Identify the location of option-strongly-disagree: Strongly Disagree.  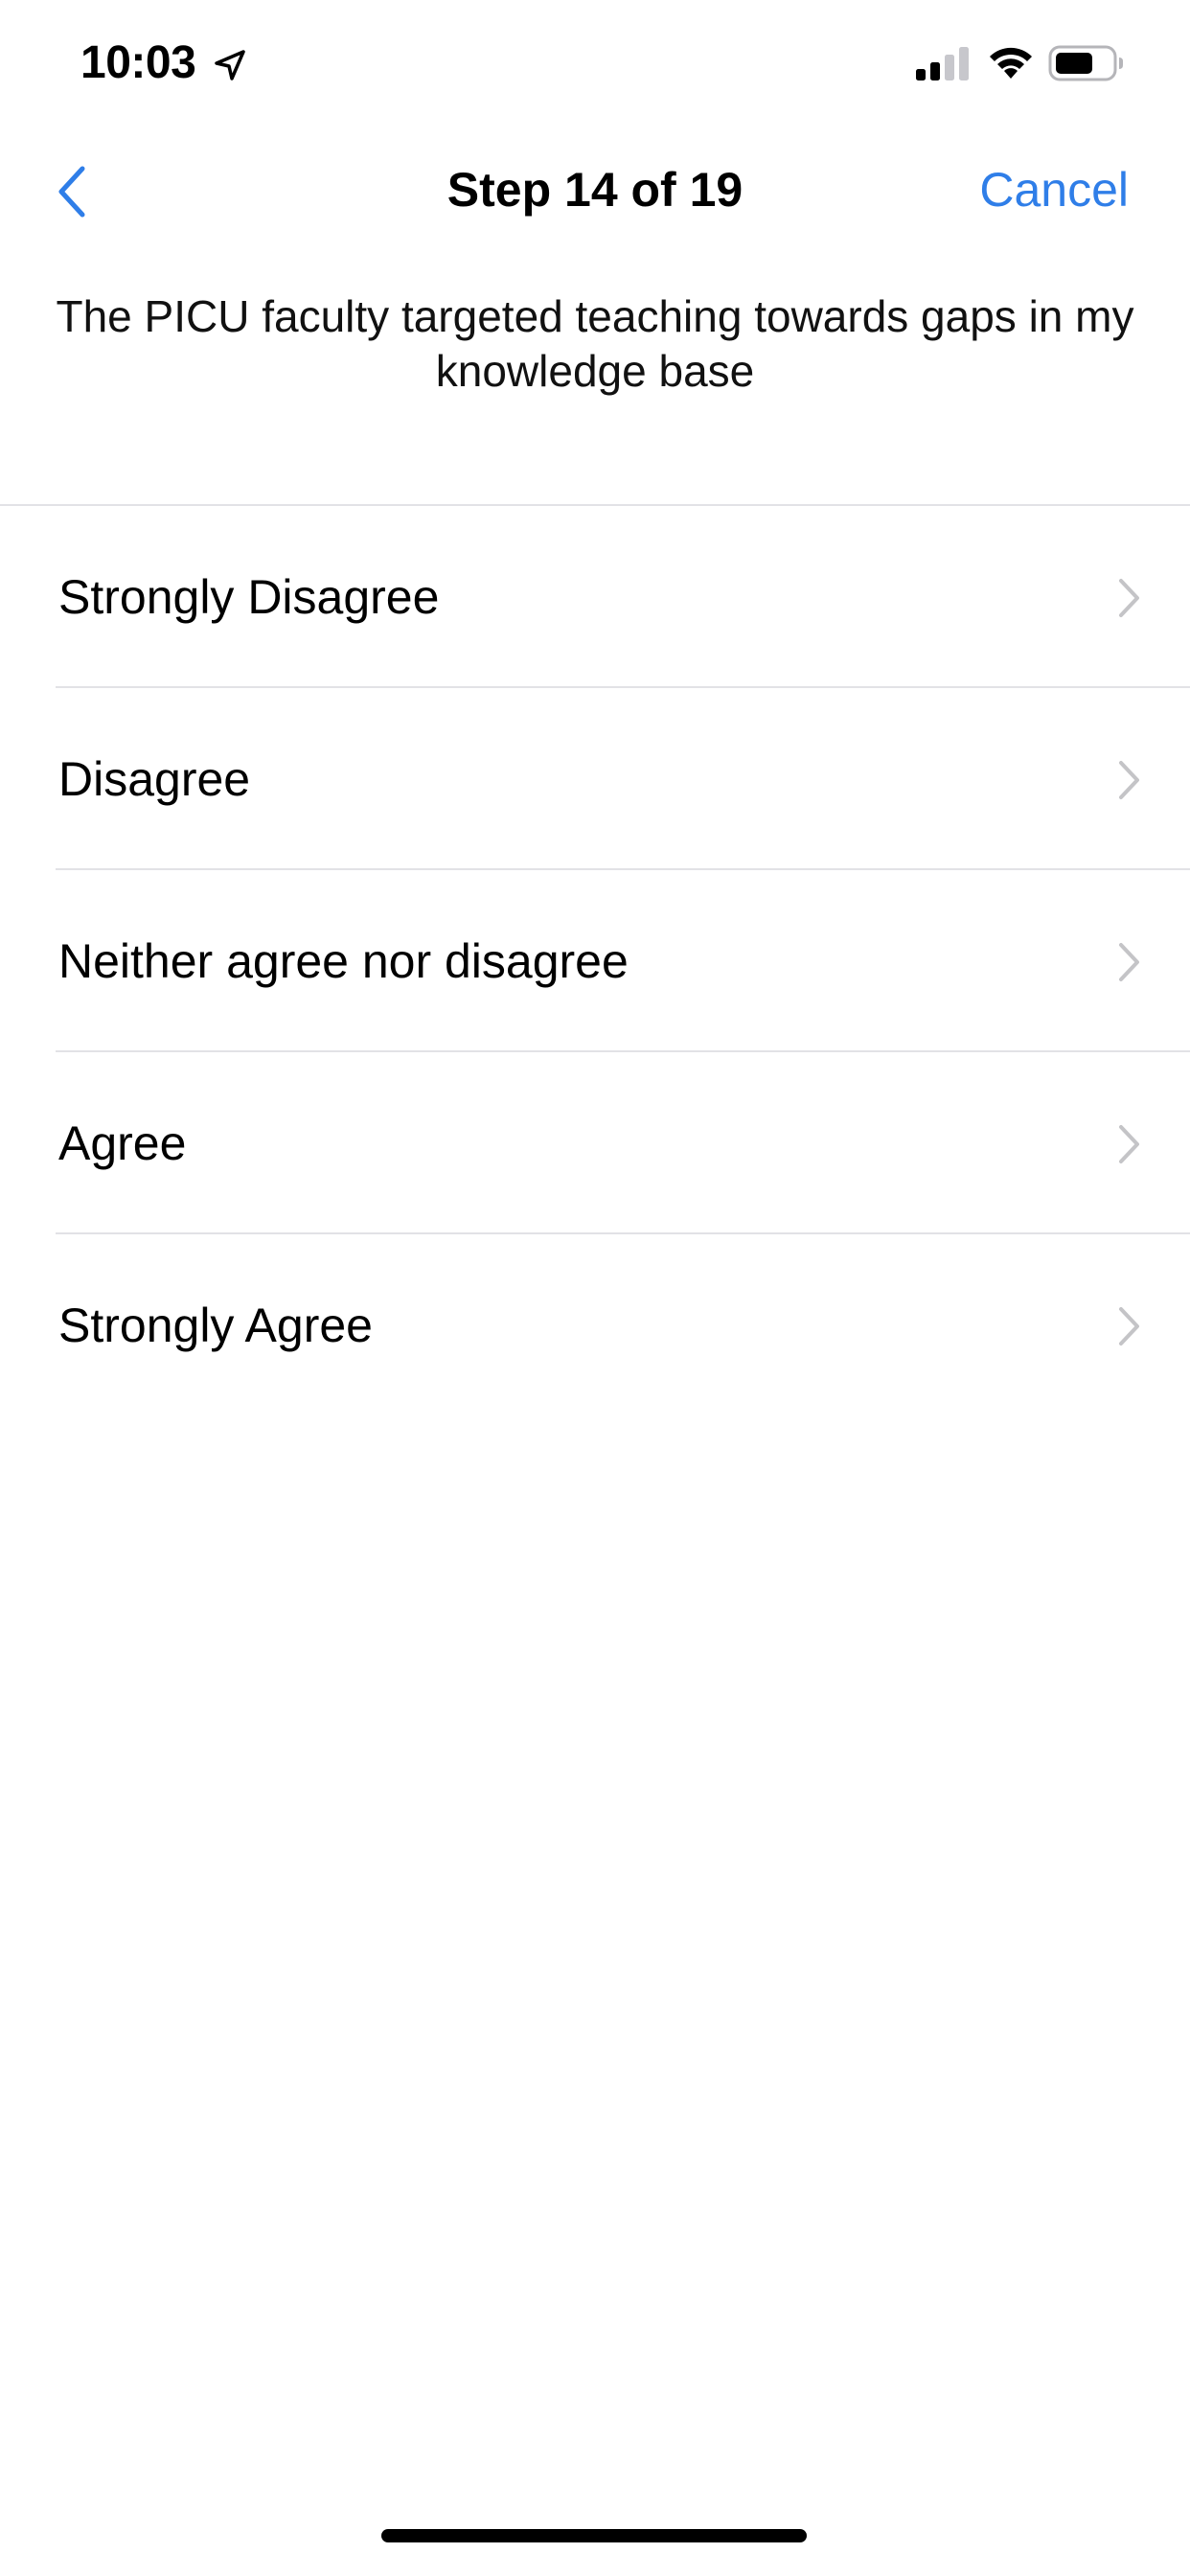
(595, 597).